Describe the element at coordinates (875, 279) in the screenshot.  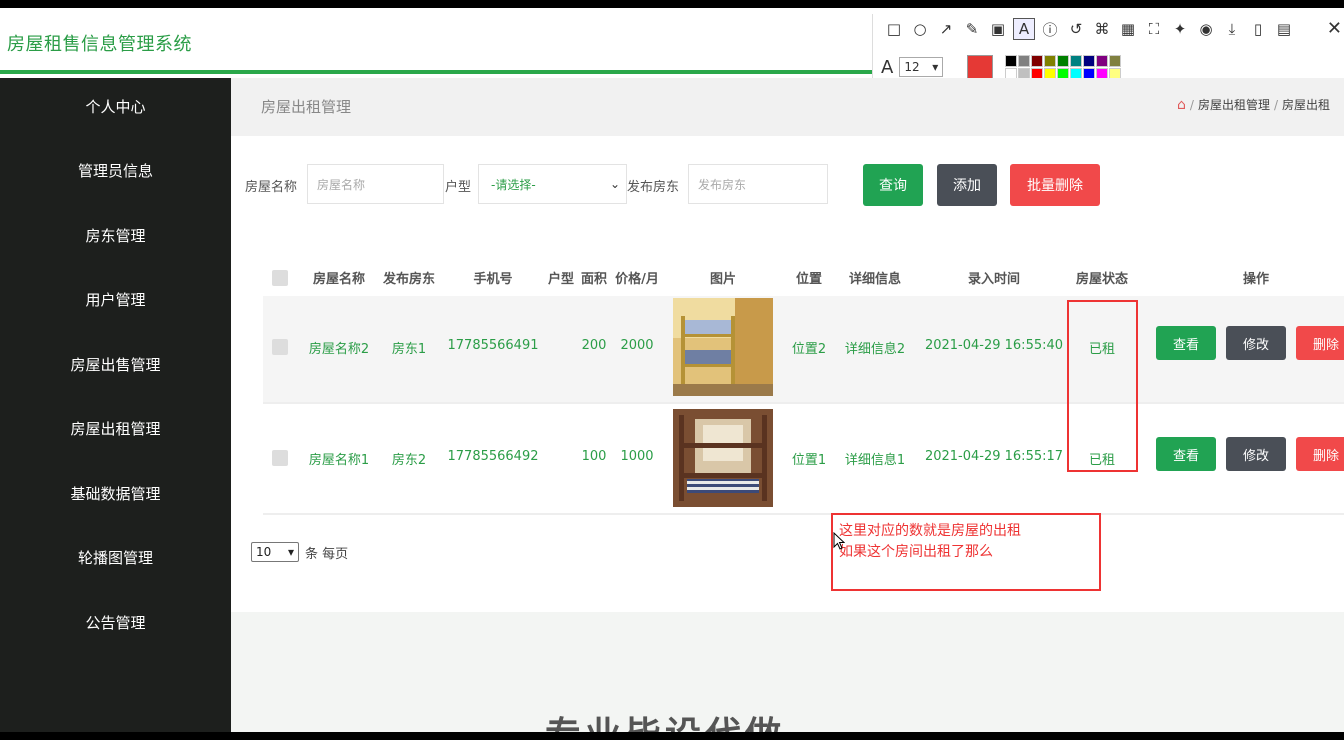
I see `col-detail: 详细信息` at that location.